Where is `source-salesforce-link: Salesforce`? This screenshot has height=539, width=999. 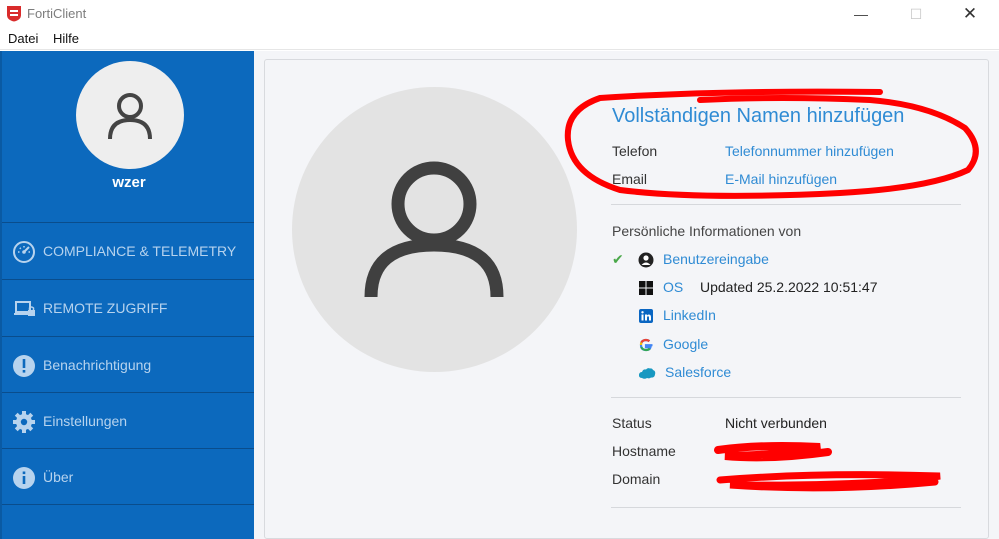
source-salesforce-link: Salesforce is located at coordinates (698, 372).